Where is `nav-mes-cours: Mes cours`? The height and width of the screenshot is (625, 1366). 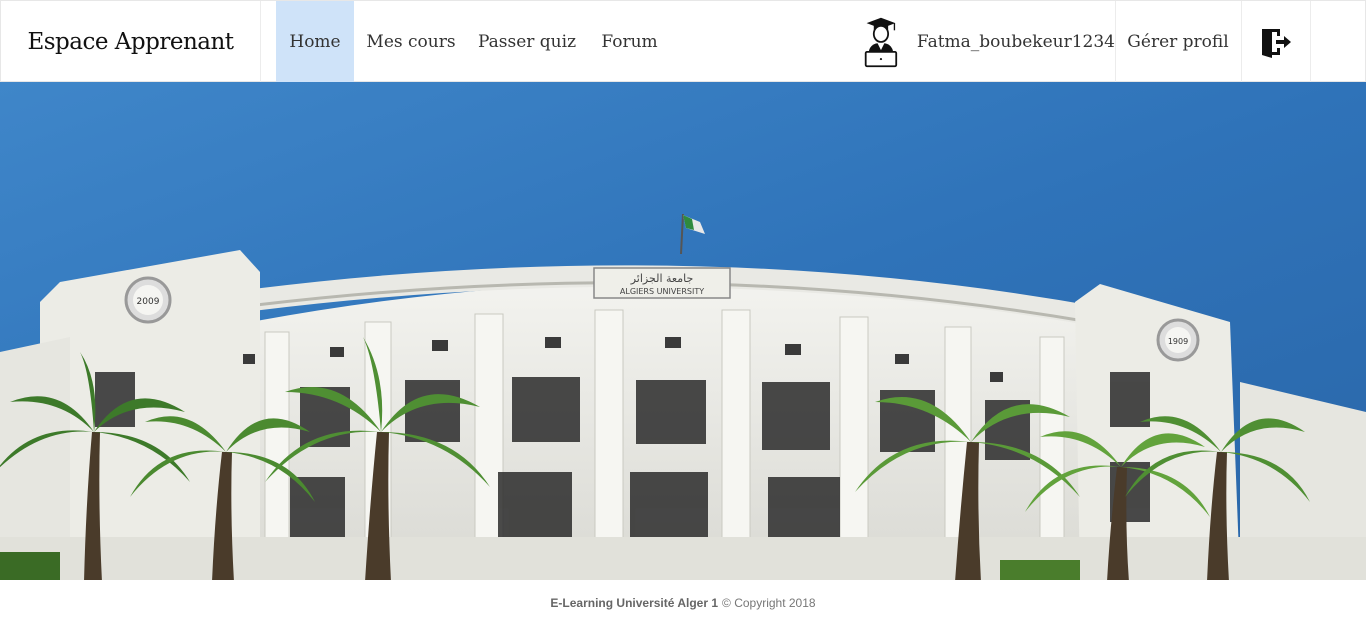 nav-mes-cours: Mes cours is located at coordinates (411, 41).